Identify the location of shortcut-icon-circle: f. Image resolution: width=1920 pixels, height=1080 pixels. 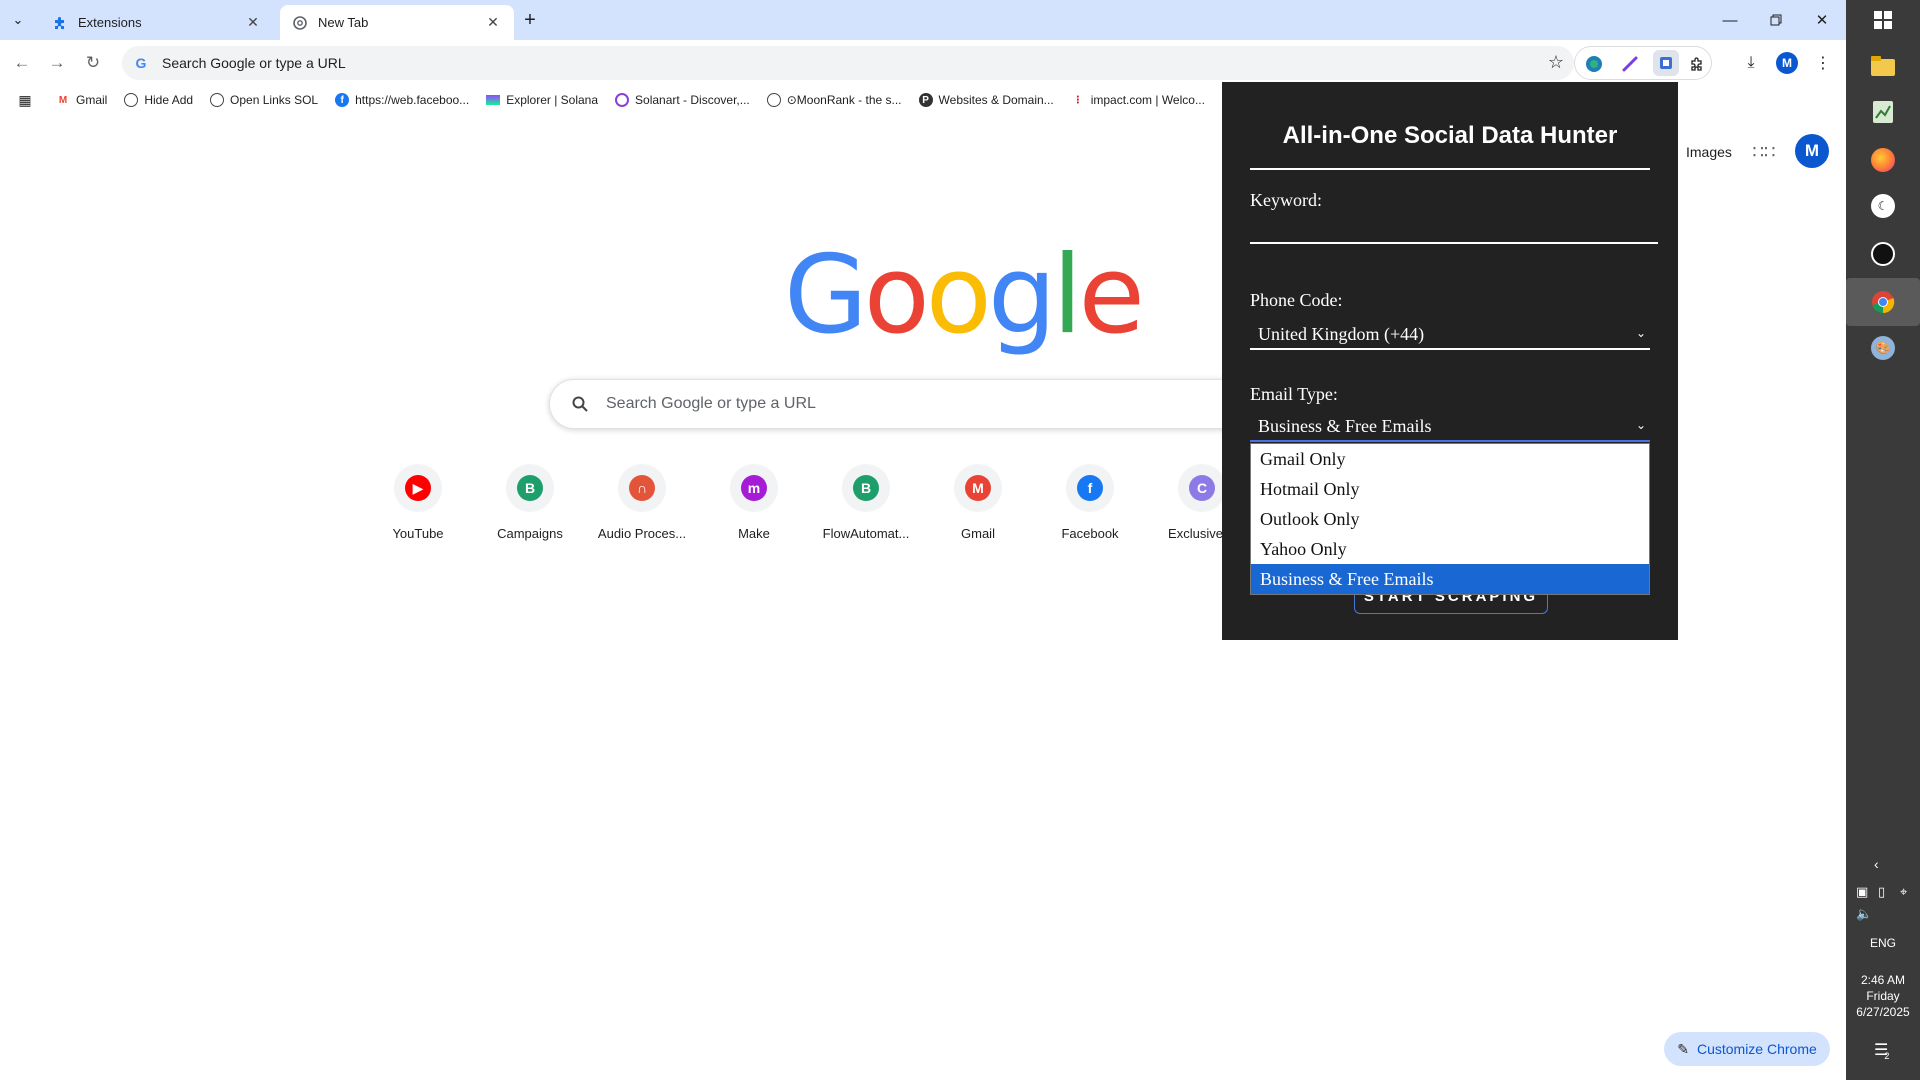
(1090, 488).